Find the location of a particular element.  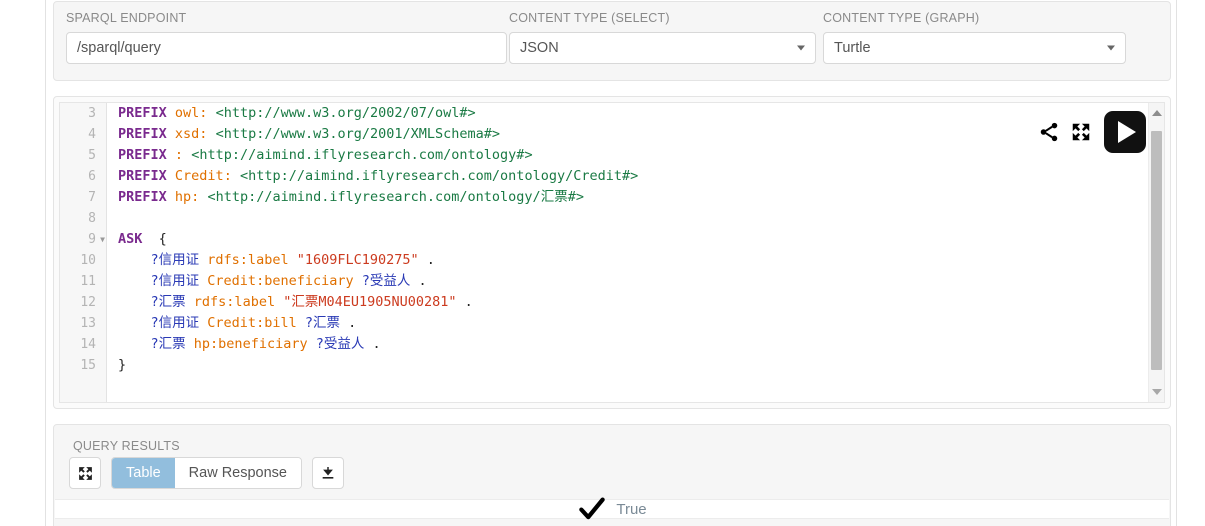

line-number: 3 is located at coordinates (92, 113).